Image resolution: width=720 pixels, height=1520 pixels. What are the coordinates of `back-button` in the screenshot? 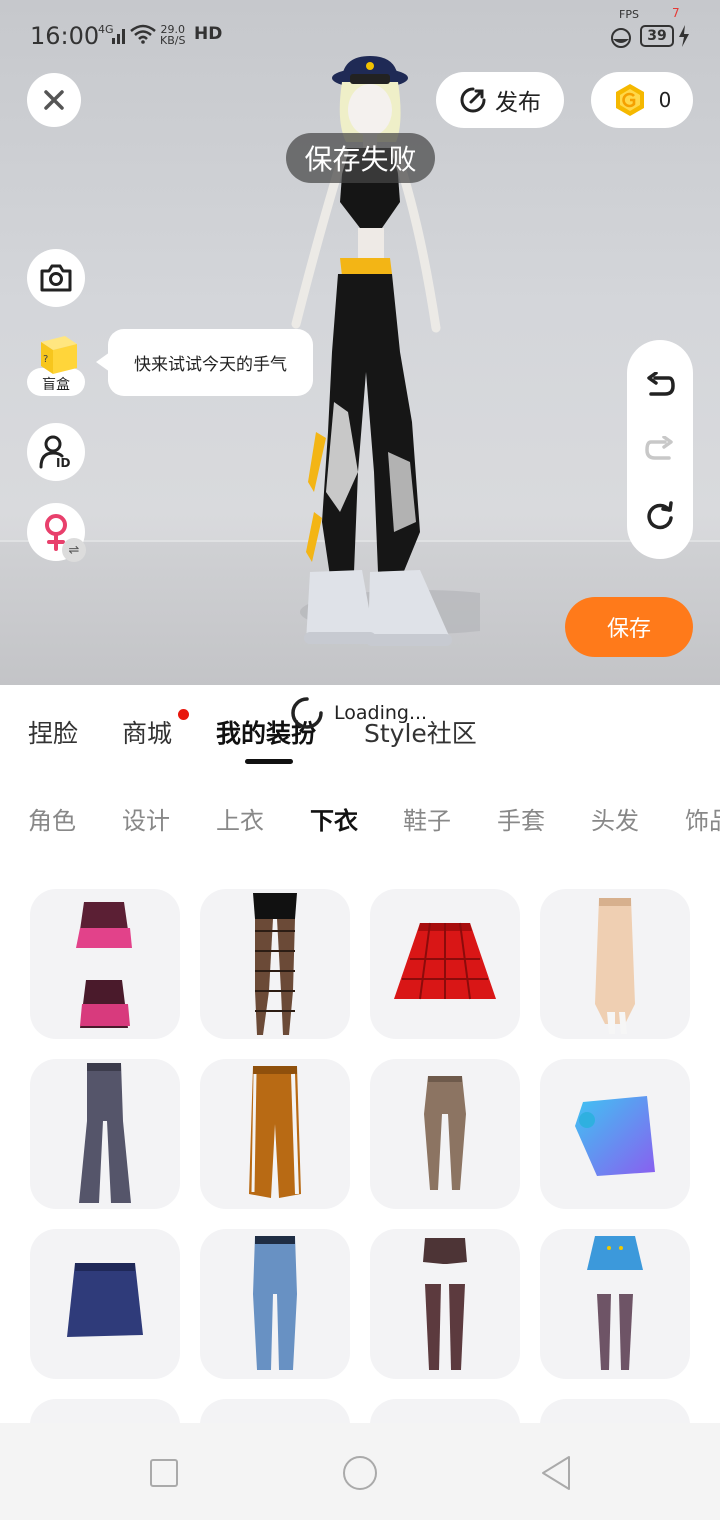 It's located at (556, 1473).